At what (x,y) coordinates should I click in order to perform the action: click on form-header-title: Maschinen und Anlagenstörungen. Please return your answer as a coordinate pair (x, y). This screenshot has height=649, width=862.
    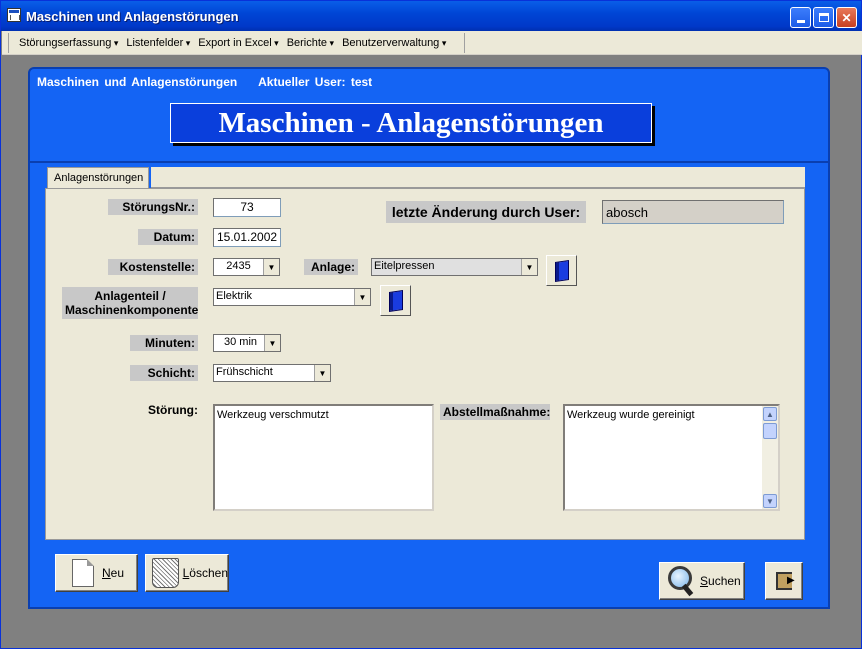
    Looking at the image, I should click on (137, 82).